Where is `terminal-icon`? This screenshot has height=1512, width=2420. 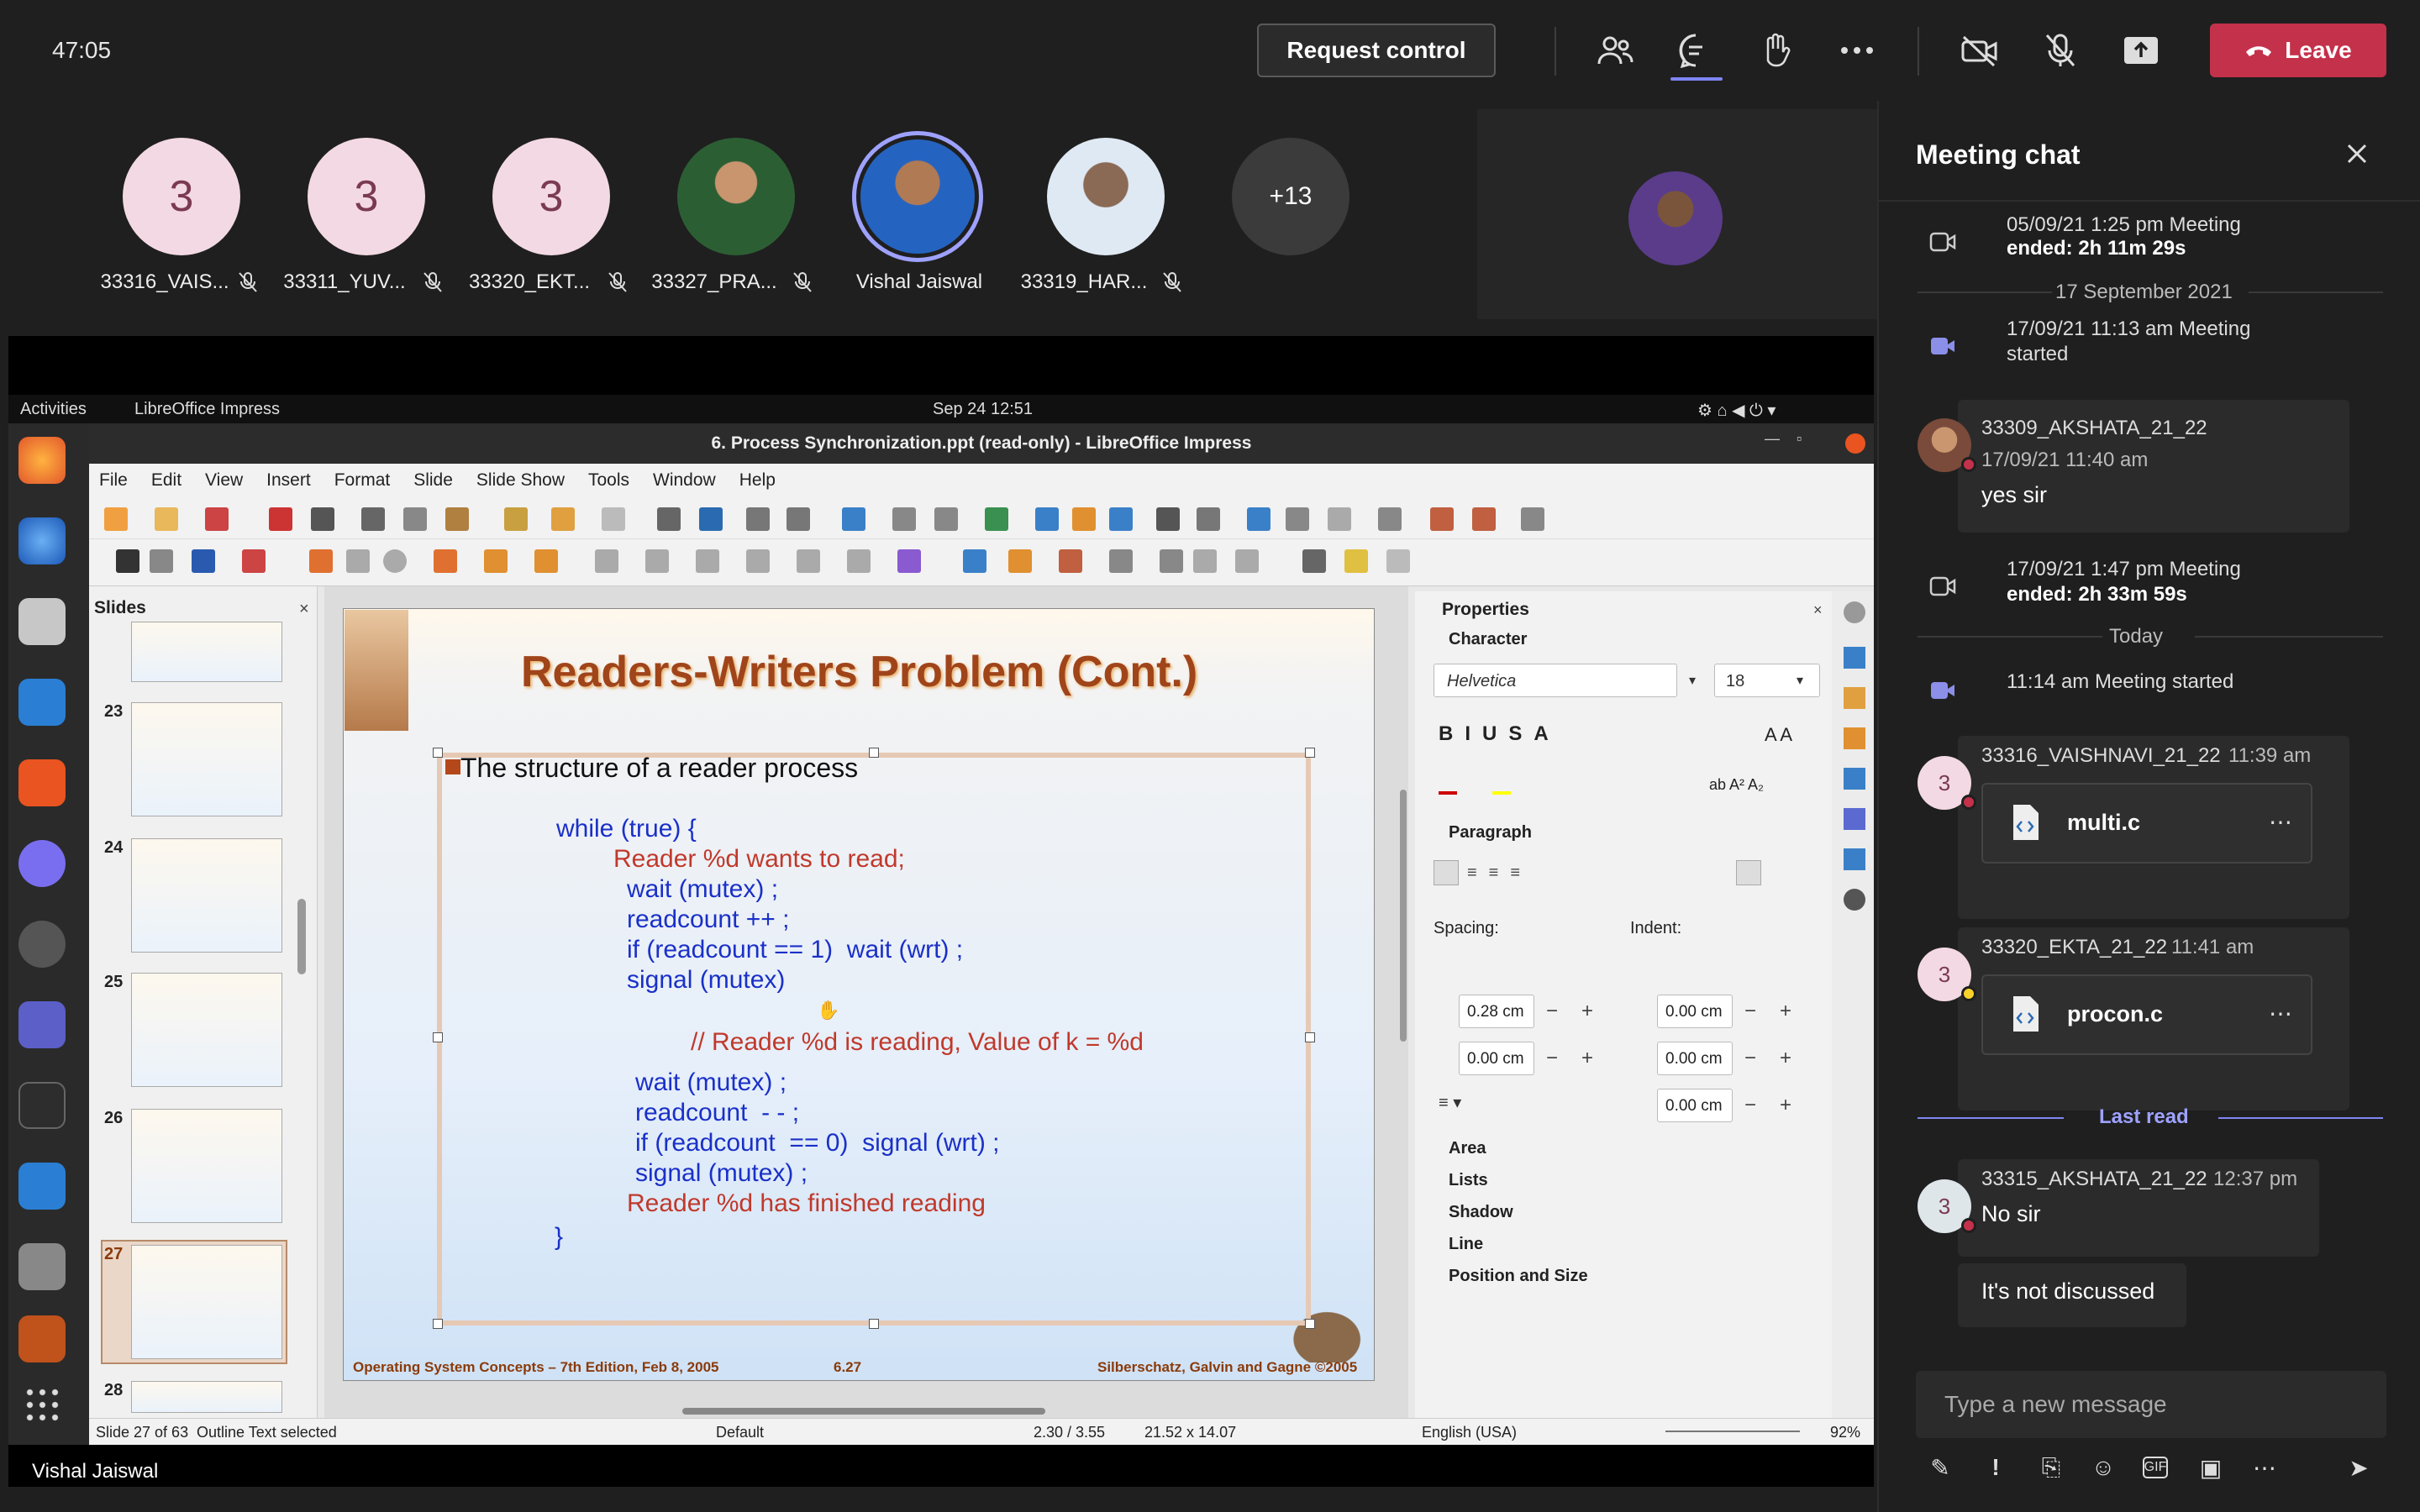 terminal-icon is located at coordinates (42, 1105).